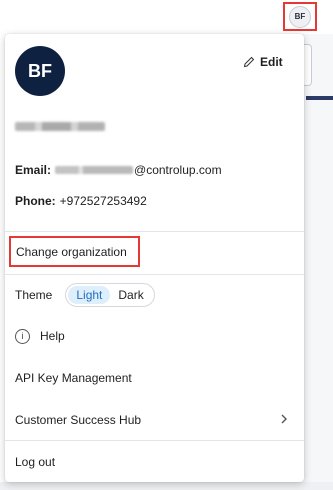 The image size is (333, 490). What do you see at coordinates (130, 295) in the screenshot?
I see `theme-dark-option: Dark` at bounding box center [130, 295].